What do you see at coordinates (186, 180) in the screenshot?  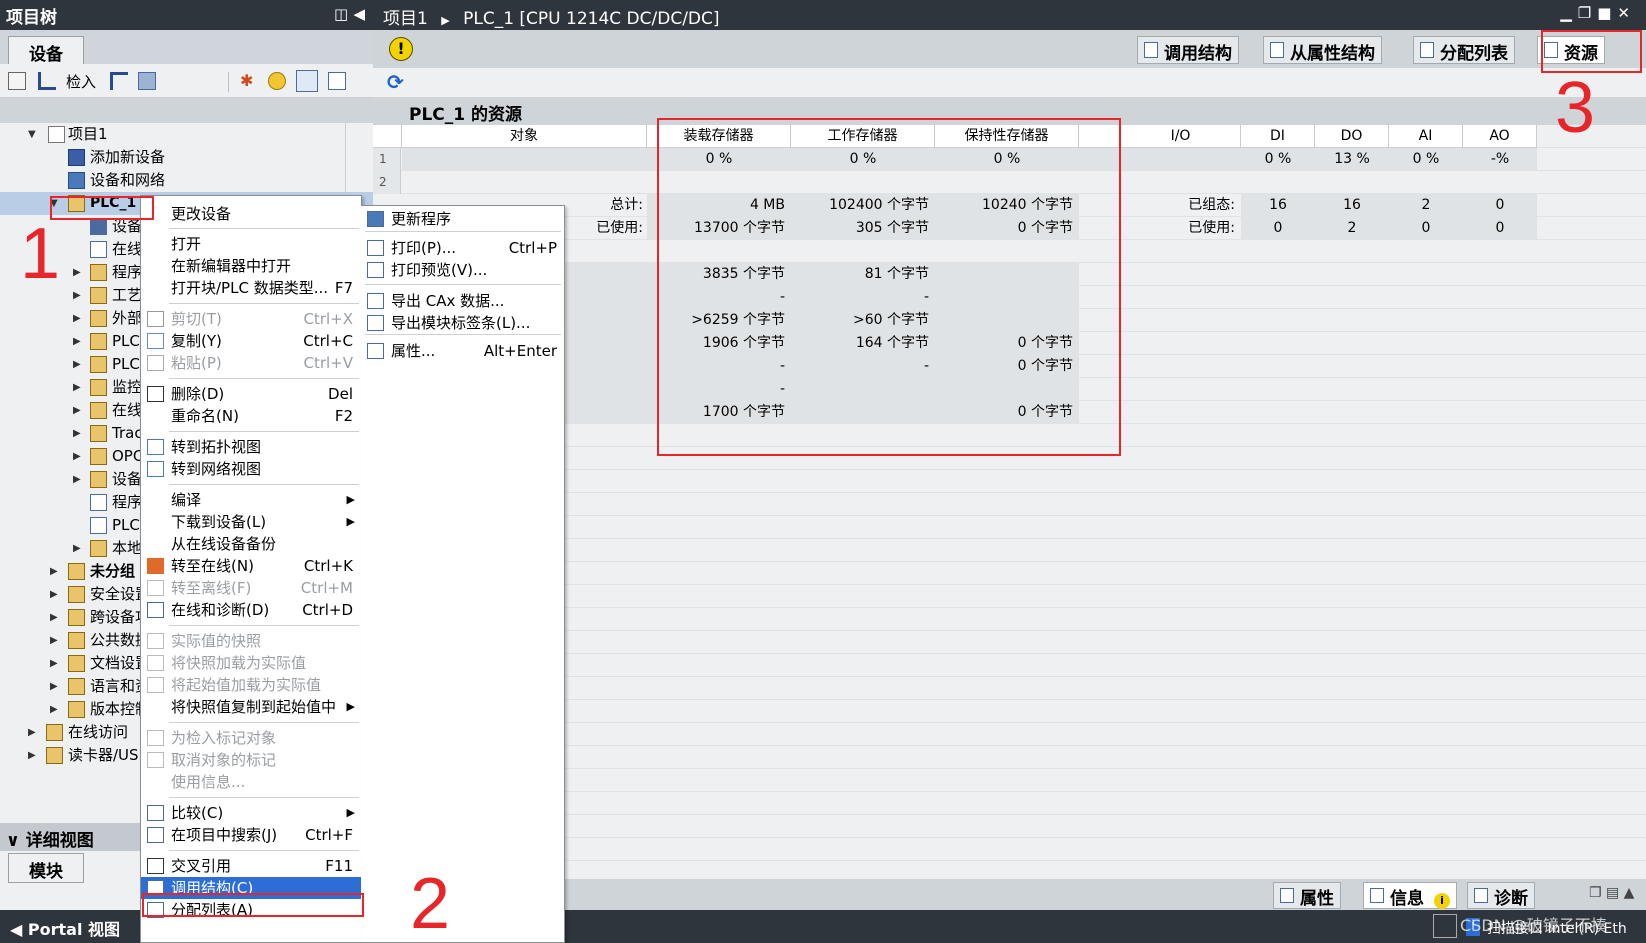 I see `tree-item-devices-networks: 设备和网络` at bounding box center [186, 180].